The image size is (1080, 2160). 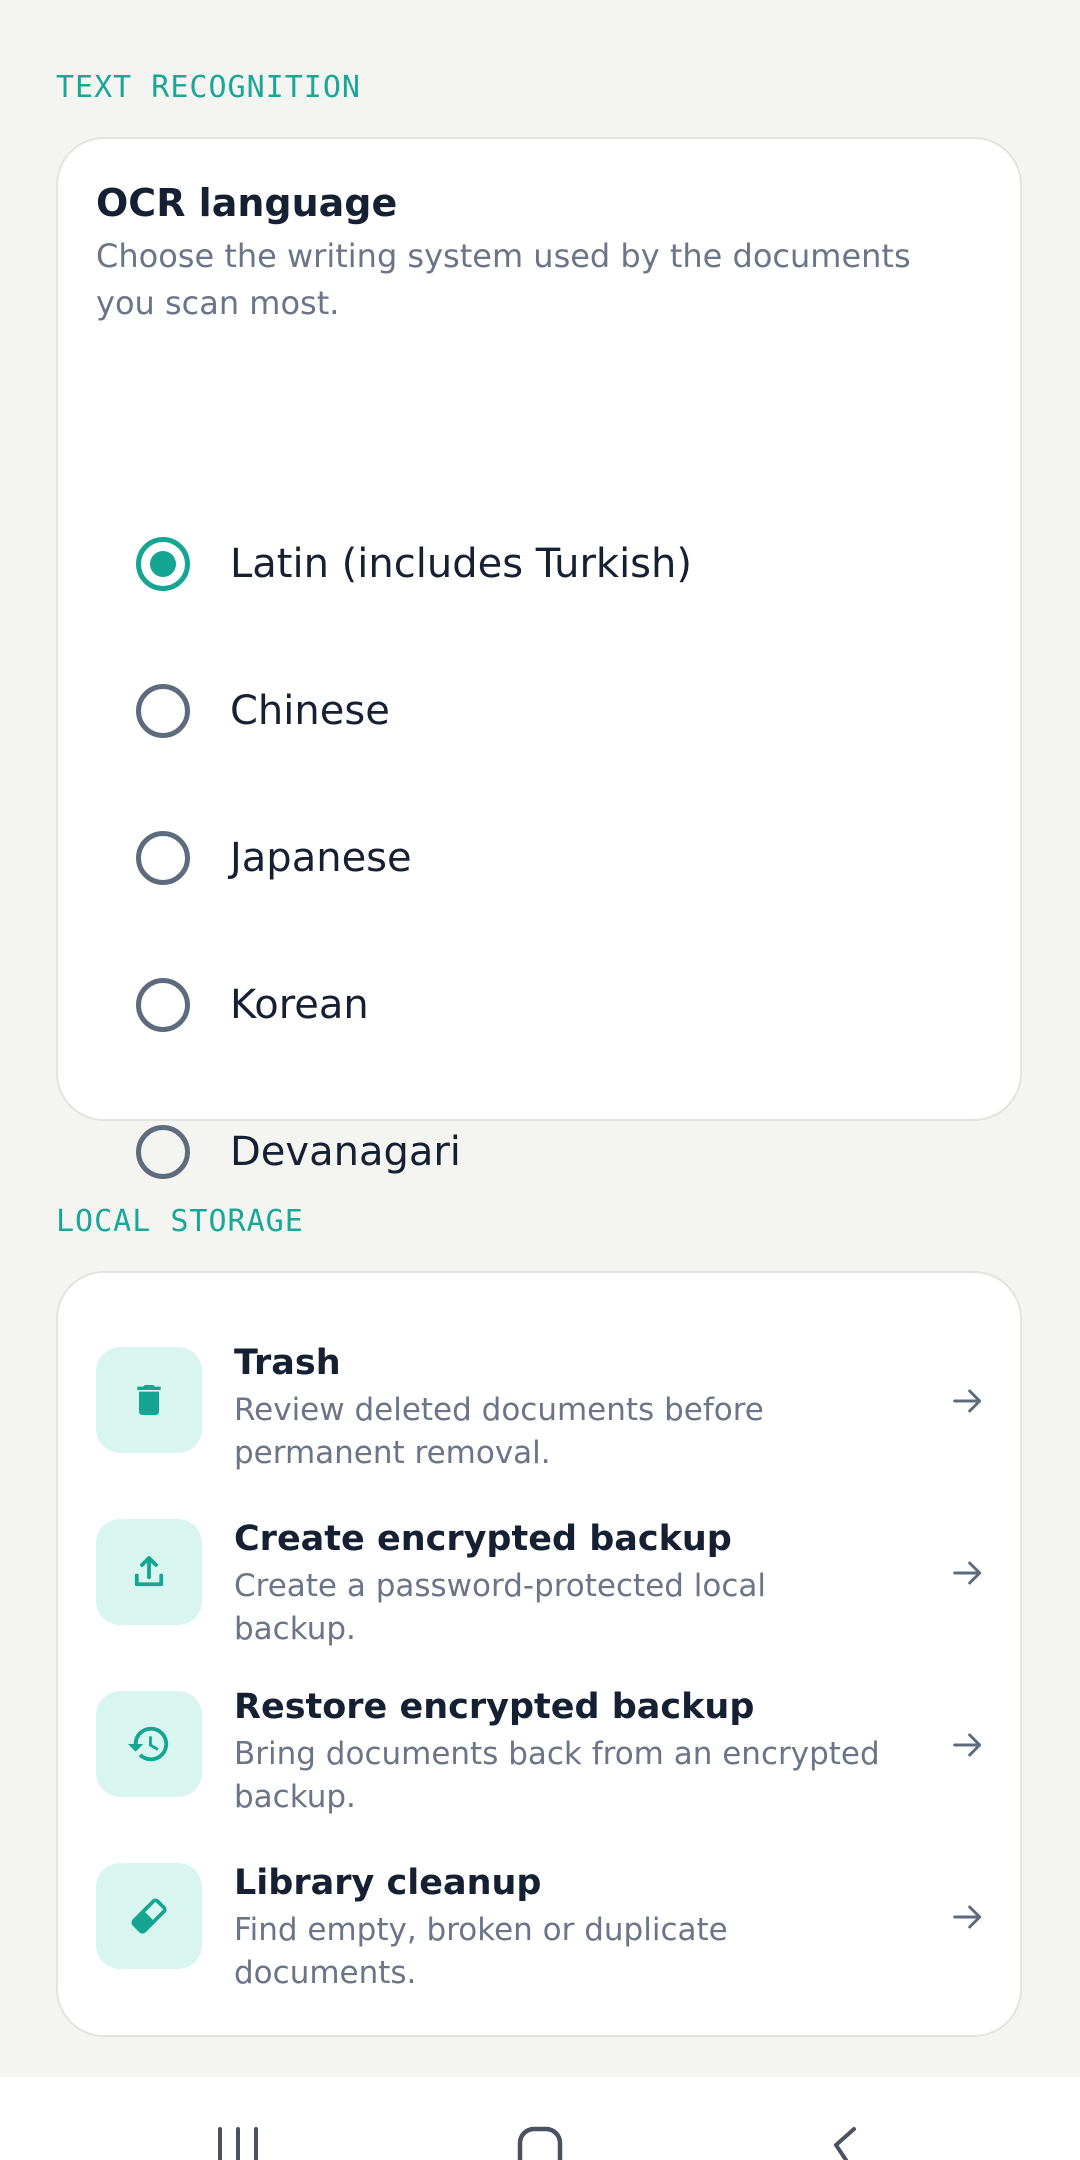 What do you see at coordinates (238, 2142) in the screenshot?
I see `recent-apps-icon` at bounding box center [238, 2142].